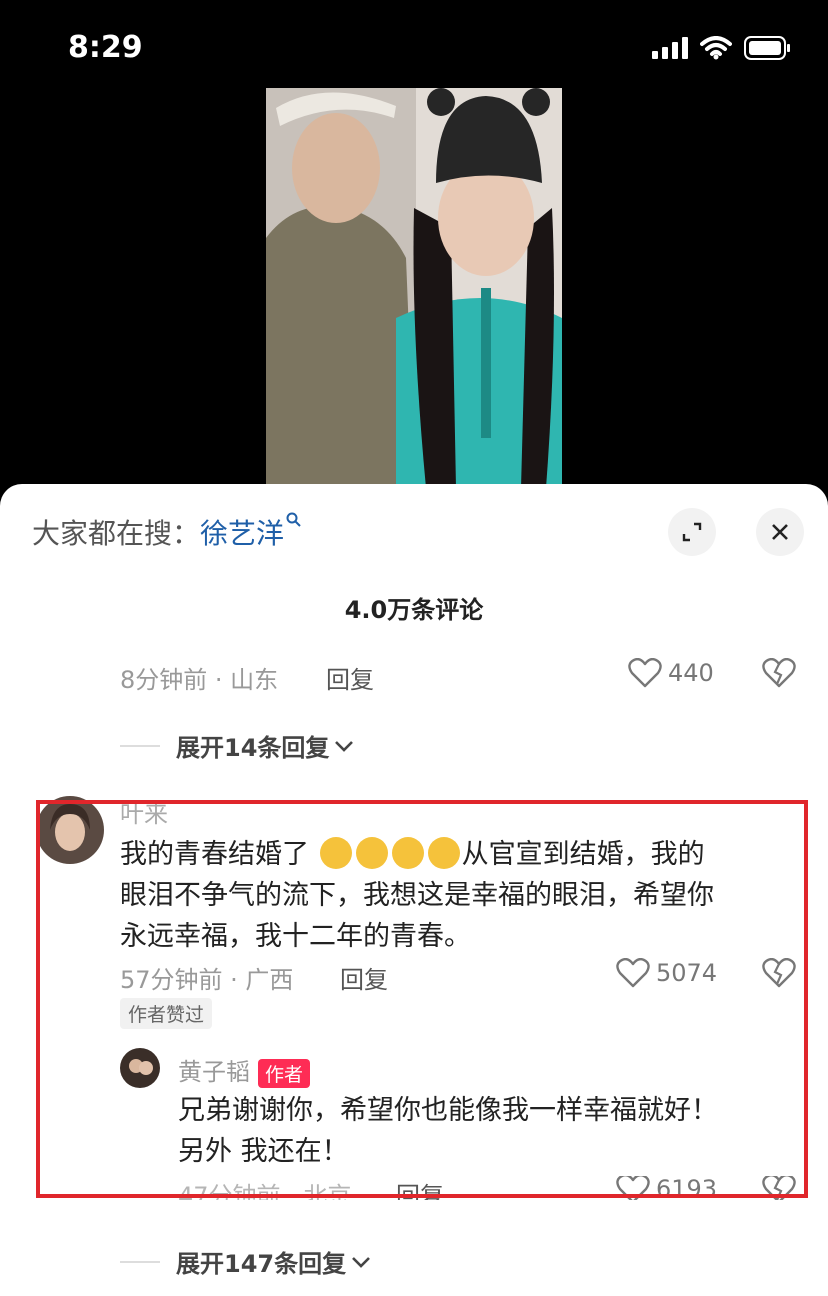 This screenshot has width=828, height=1296. I want to click on expand-replies-button: 展开147条回复, so click(246, 1261).